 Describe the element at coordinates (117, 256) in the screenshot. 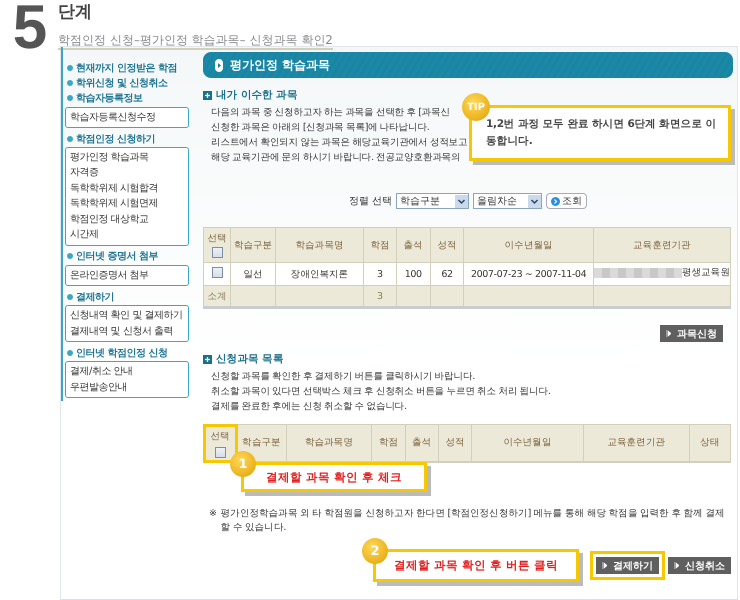

I see `sidebar-heading: 인터넷 증명서 첨부` at that location.